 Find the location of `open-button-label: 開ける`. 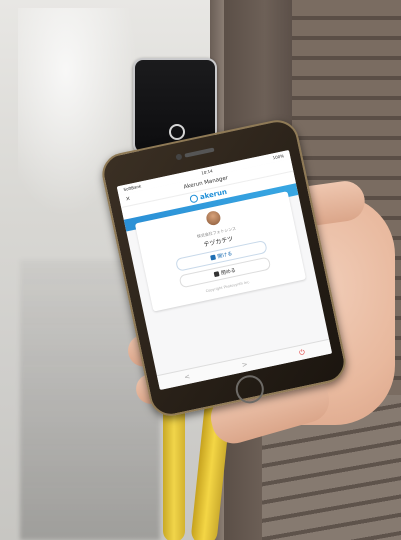

open-button-label: 開ける is located at coordinates (224, 256).